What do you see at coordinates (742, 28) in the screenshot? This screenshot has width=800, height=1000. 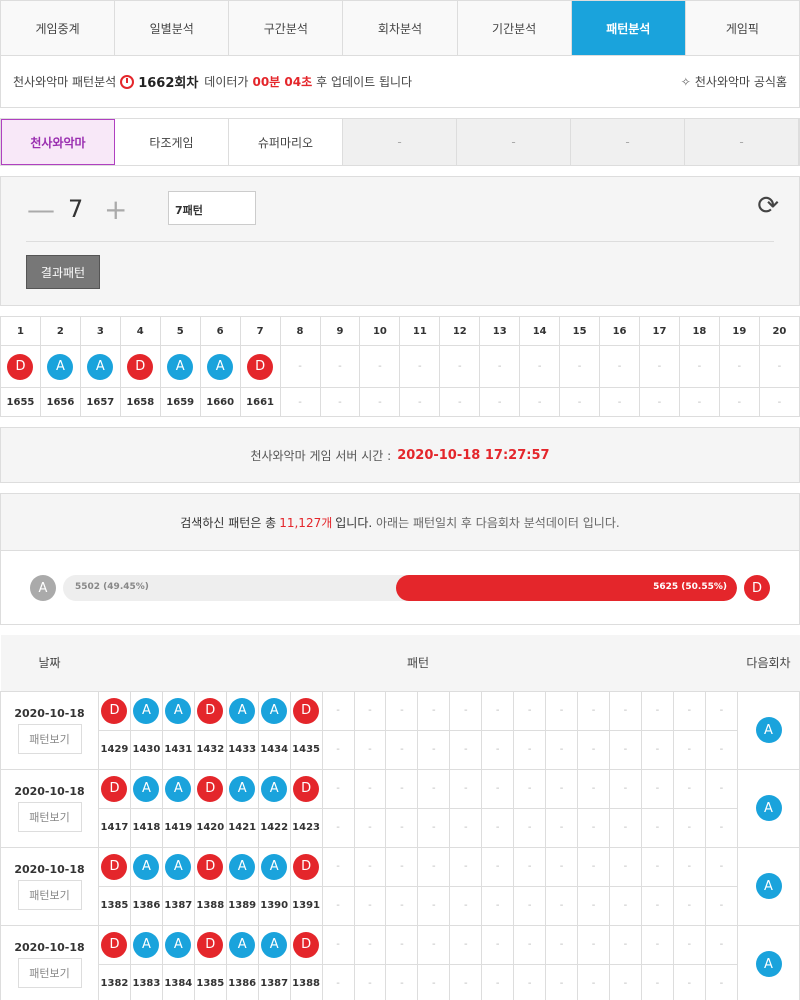 I see `tab-7: 게임픽` at bounding box center [742, 28].